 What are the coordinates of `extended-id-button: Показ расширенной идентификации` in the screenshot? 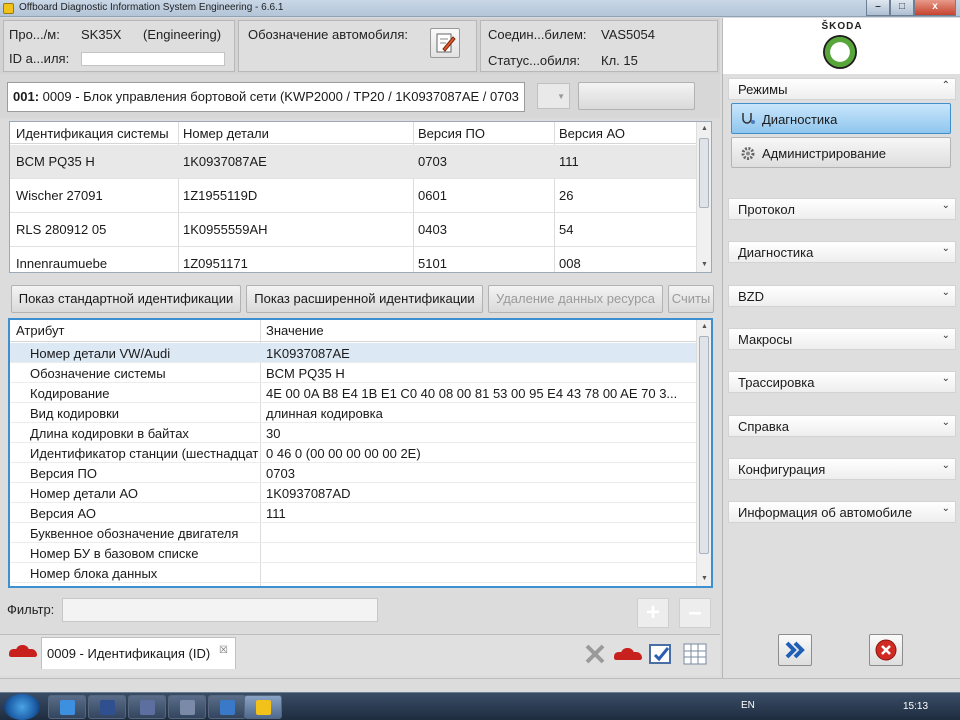 It's located at (364, 299).